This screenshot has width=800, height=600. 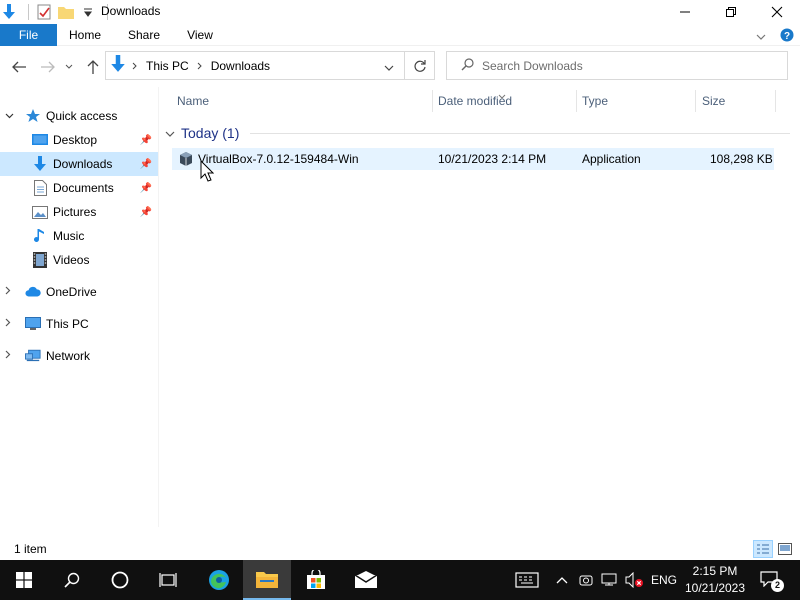 What do you see at coordinates (40, 212) in the screenshot?
I see `pictures-icon` at bounding box center [40, 212].